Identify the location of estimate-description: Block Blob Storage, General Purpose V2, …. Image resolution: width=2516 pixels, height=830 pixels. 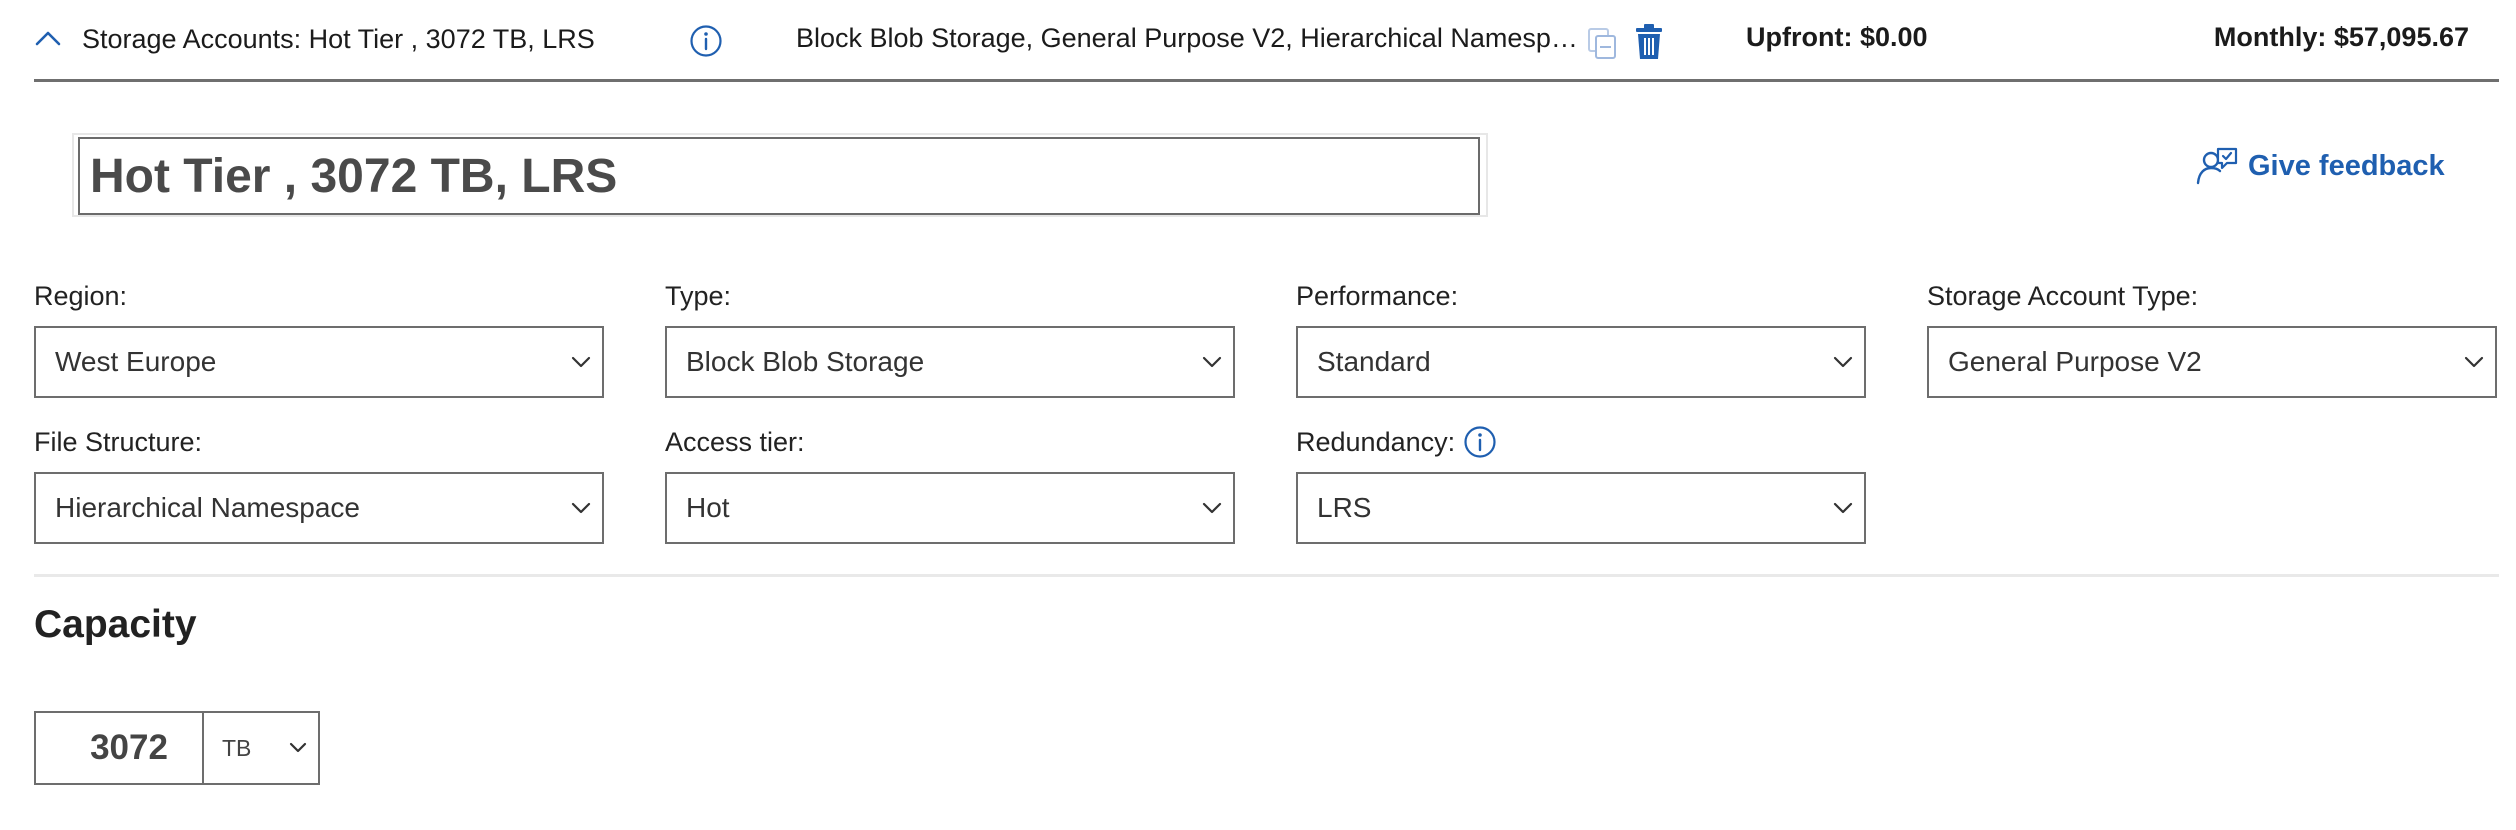
(1191, 38).